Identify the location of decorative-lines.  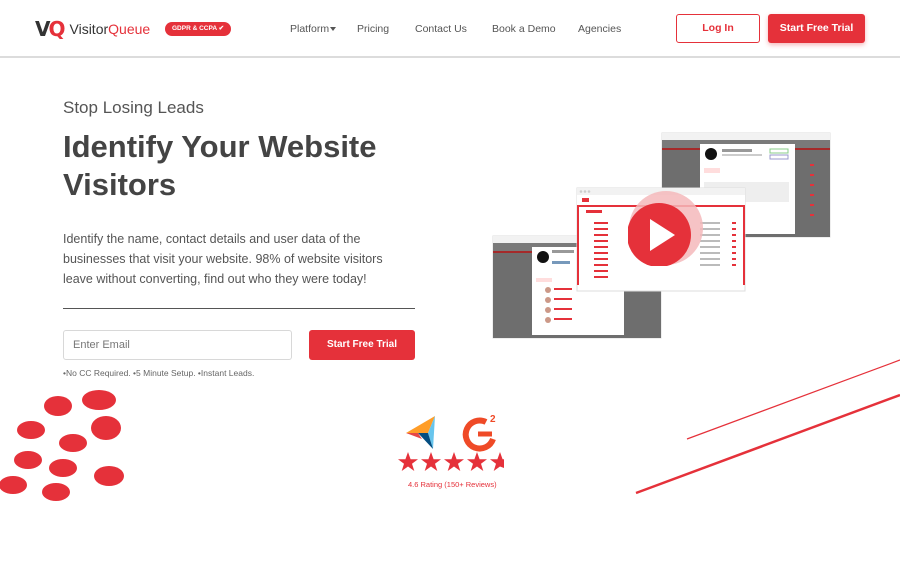
(767, 427).